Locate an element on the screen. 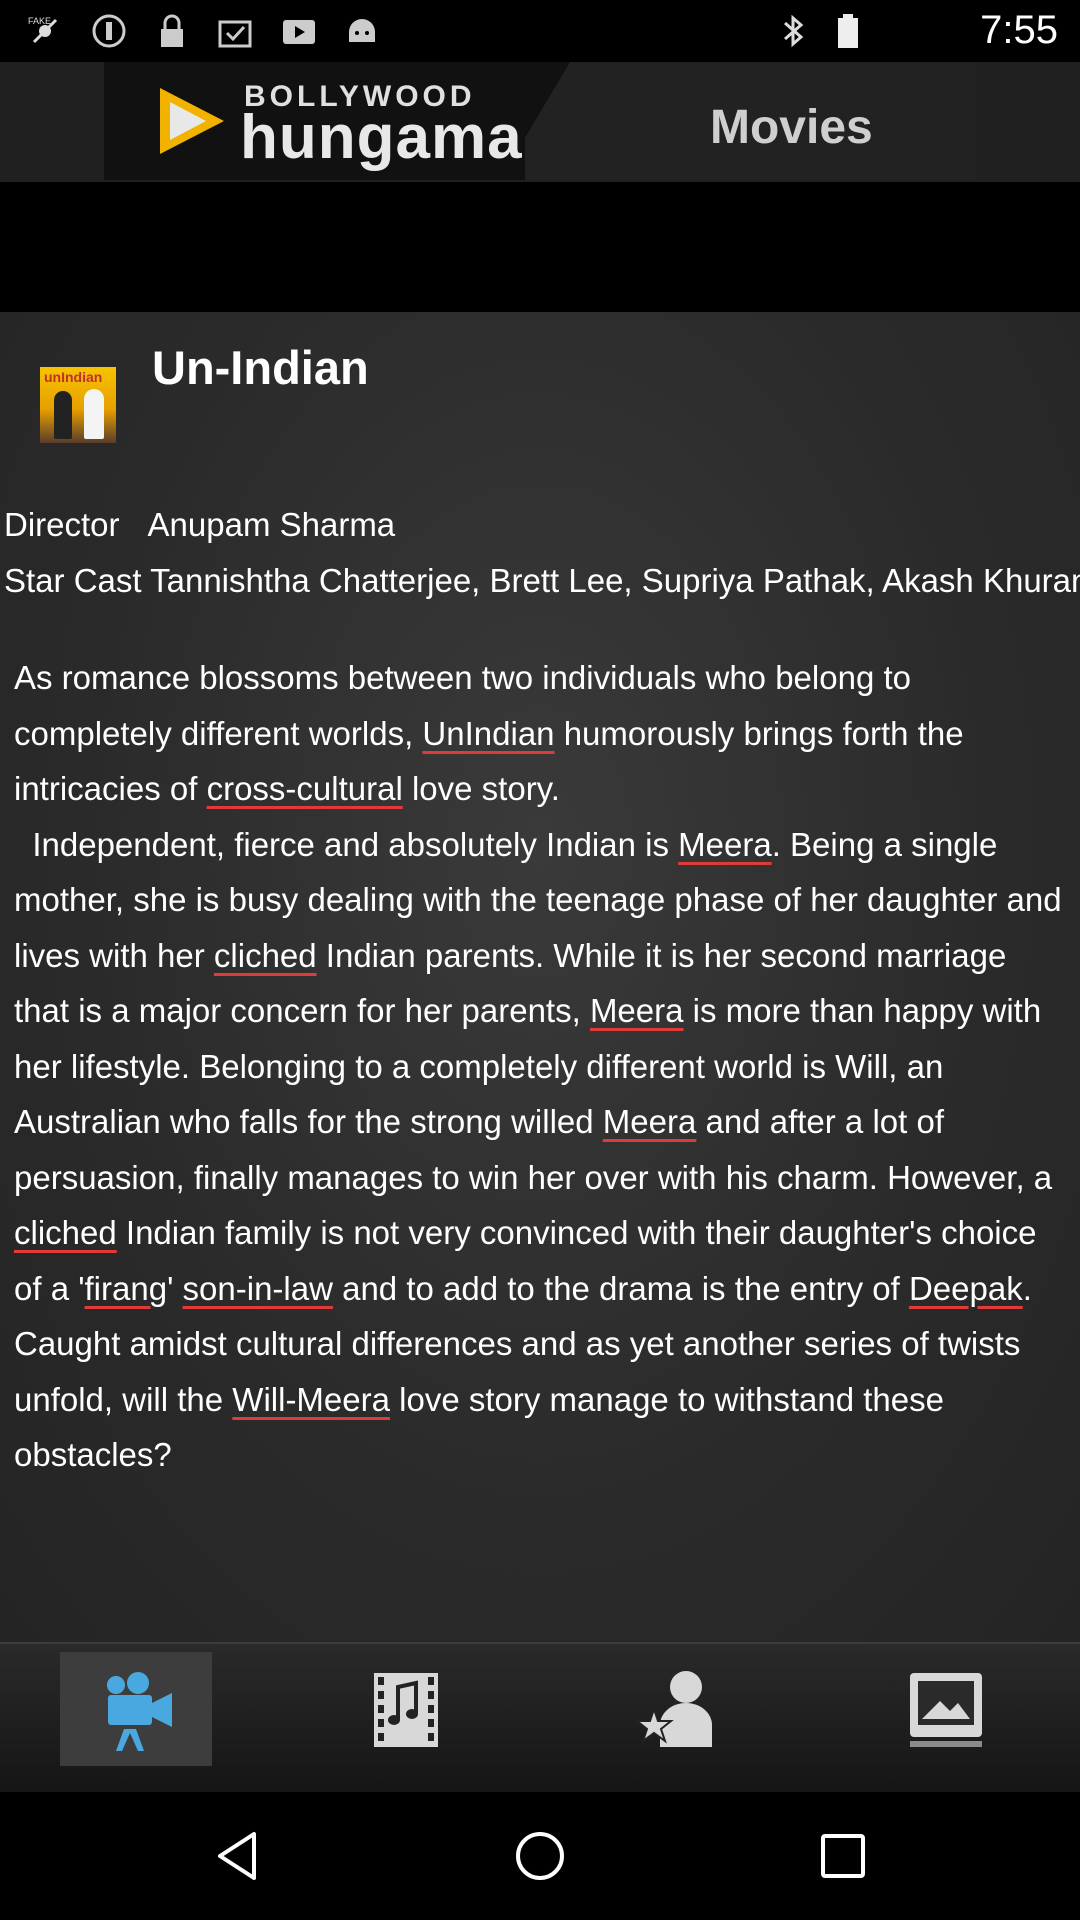 Image resolution: width=1080 pixels, height=1920 pixels. home-icon is located at coordinates (540, 1856).